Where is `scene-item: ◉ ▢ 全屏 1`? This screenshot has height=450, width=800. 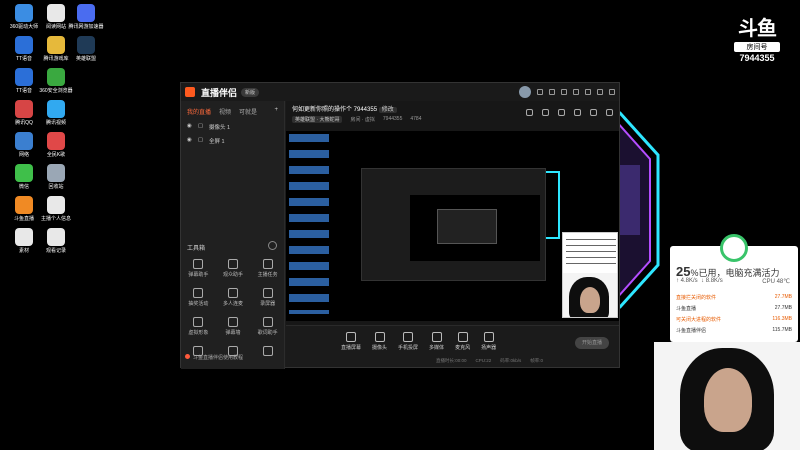
scene-item: ◉ ▢ 全屏 1 is located at coordinates (232, 141).